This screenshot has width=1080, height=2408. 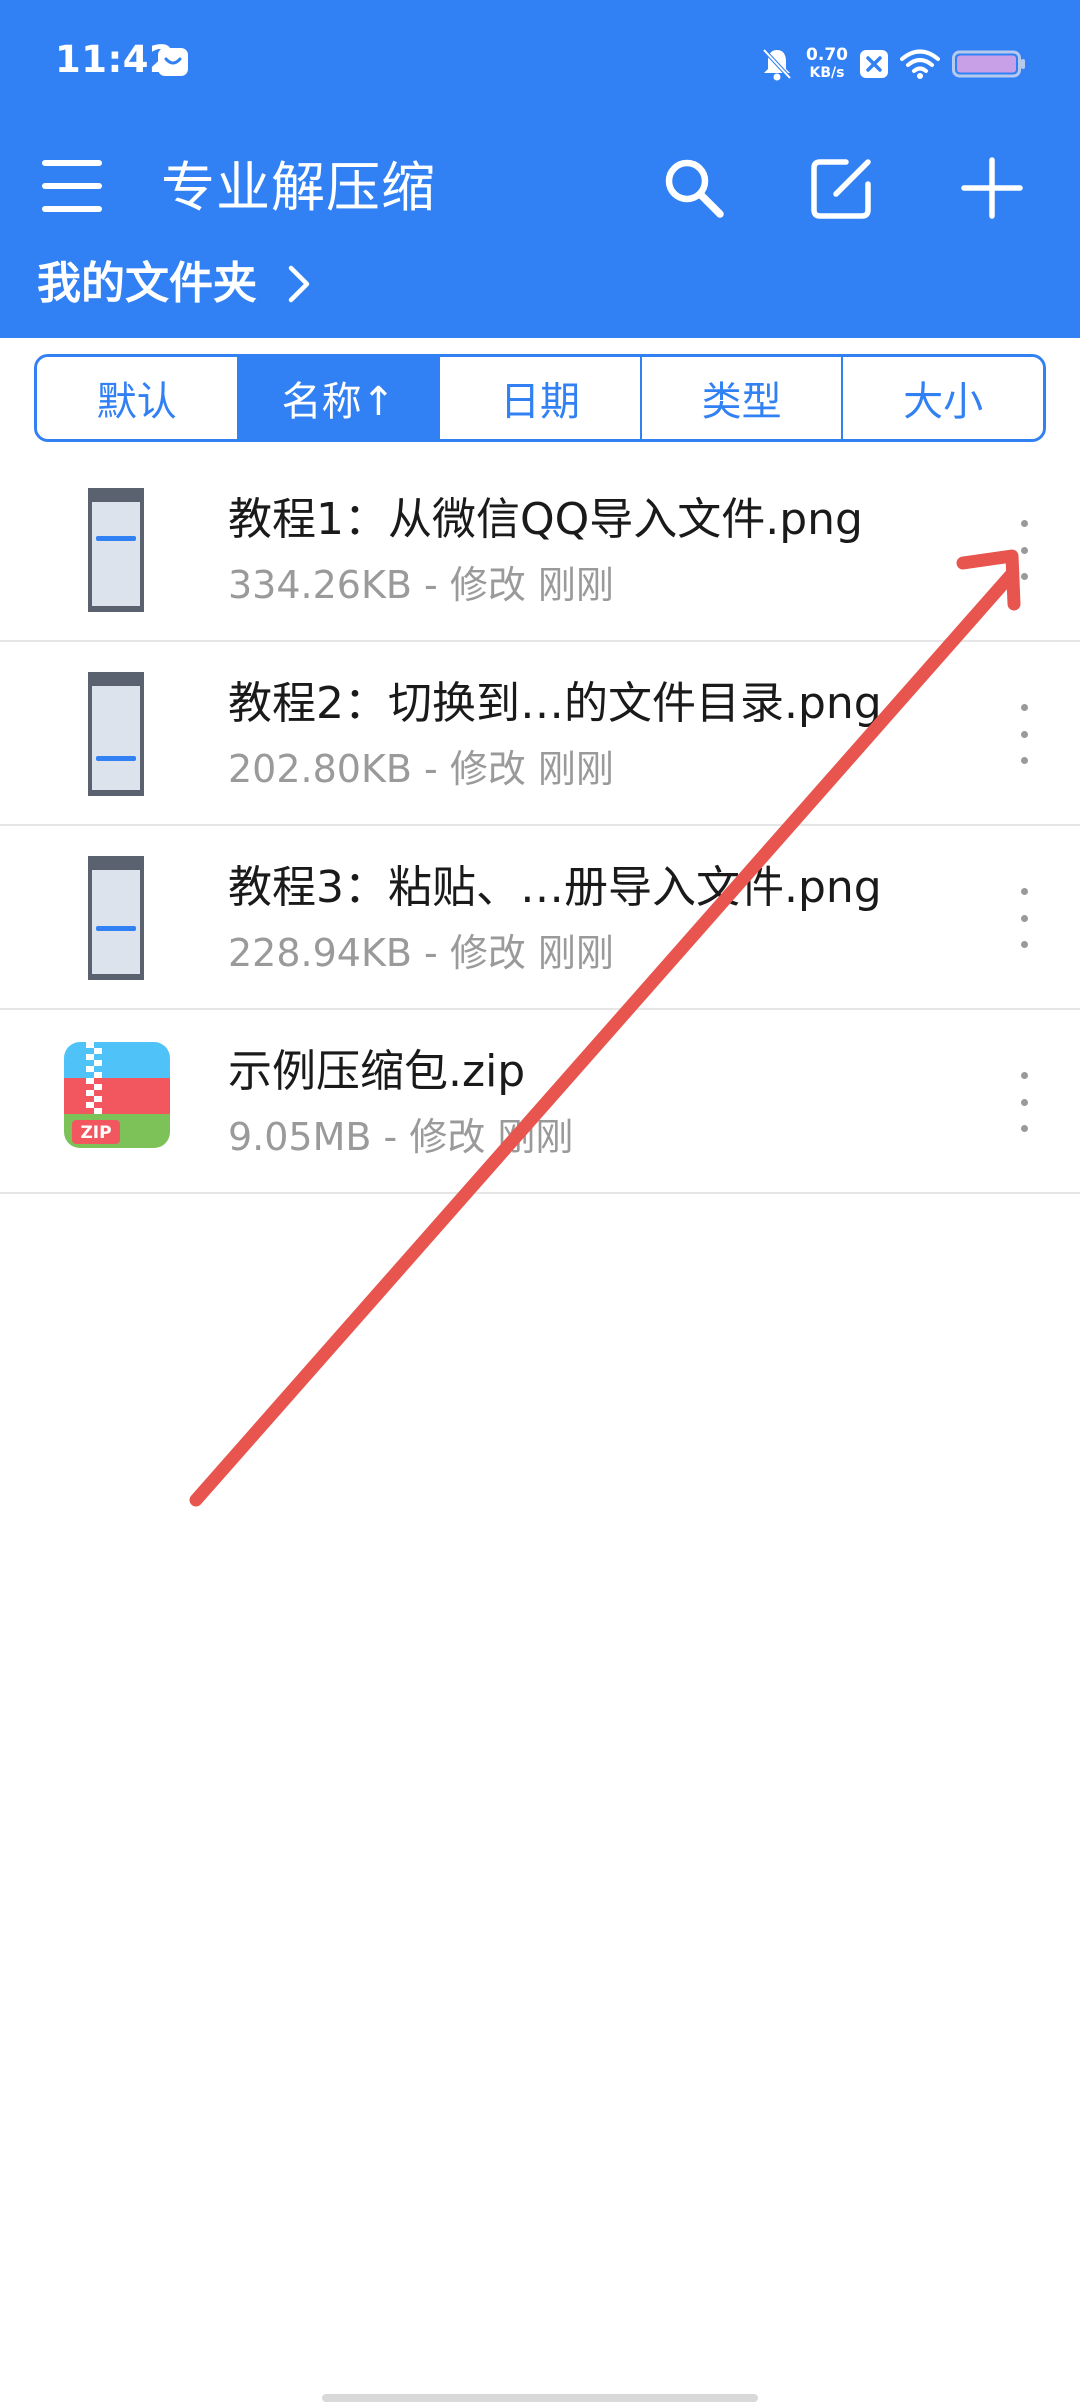 What do you see at coordinates (173, 62) in the screenshot?
I see `message-icon` at bounding box center [173, 62].